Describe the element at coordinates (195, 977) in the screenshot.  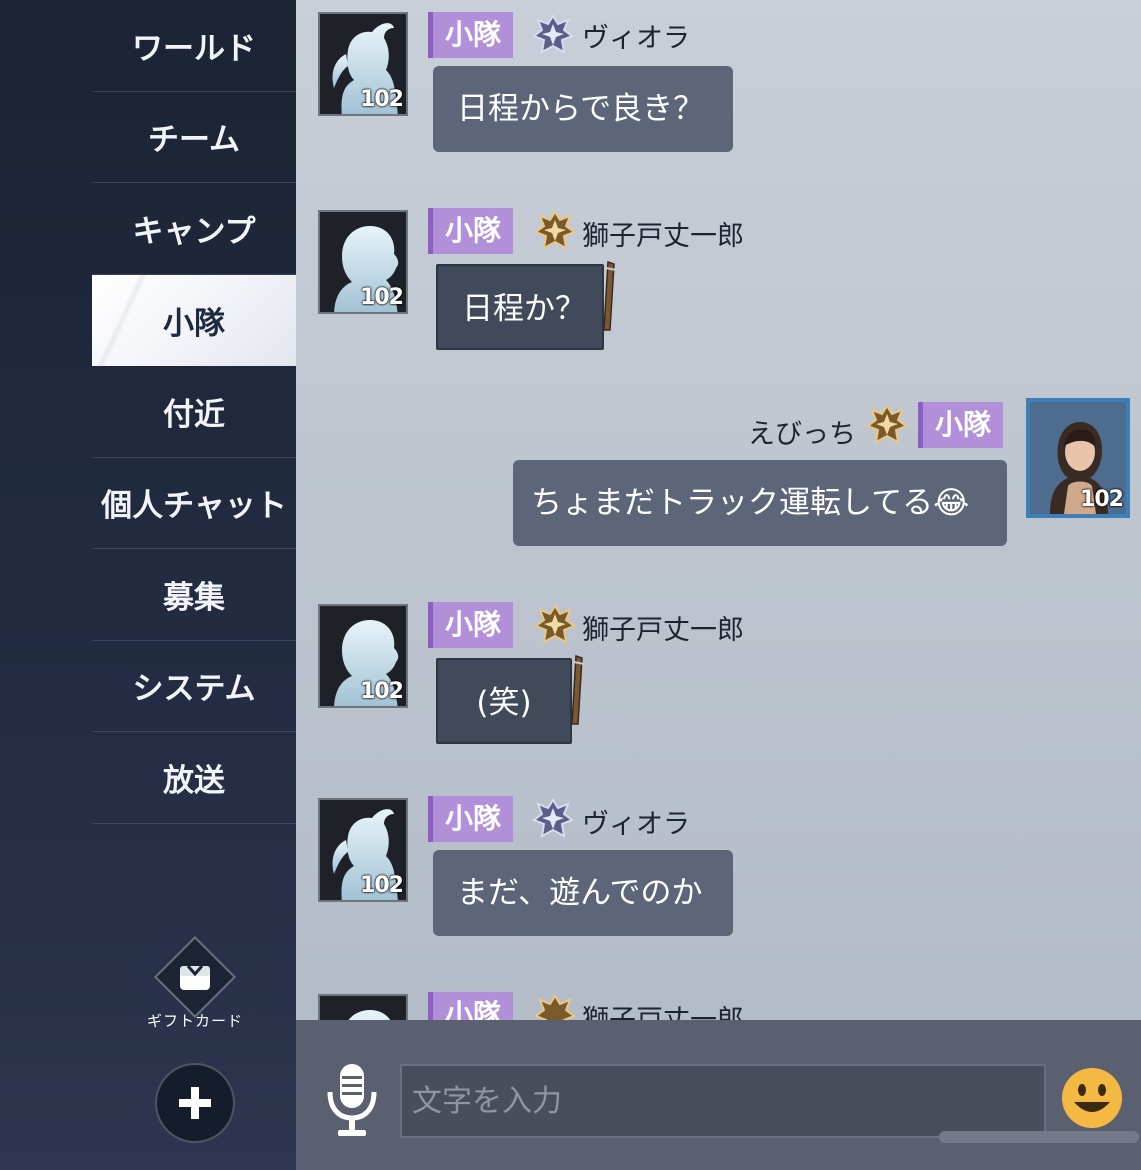
I see `gift-card-icon` at that location.